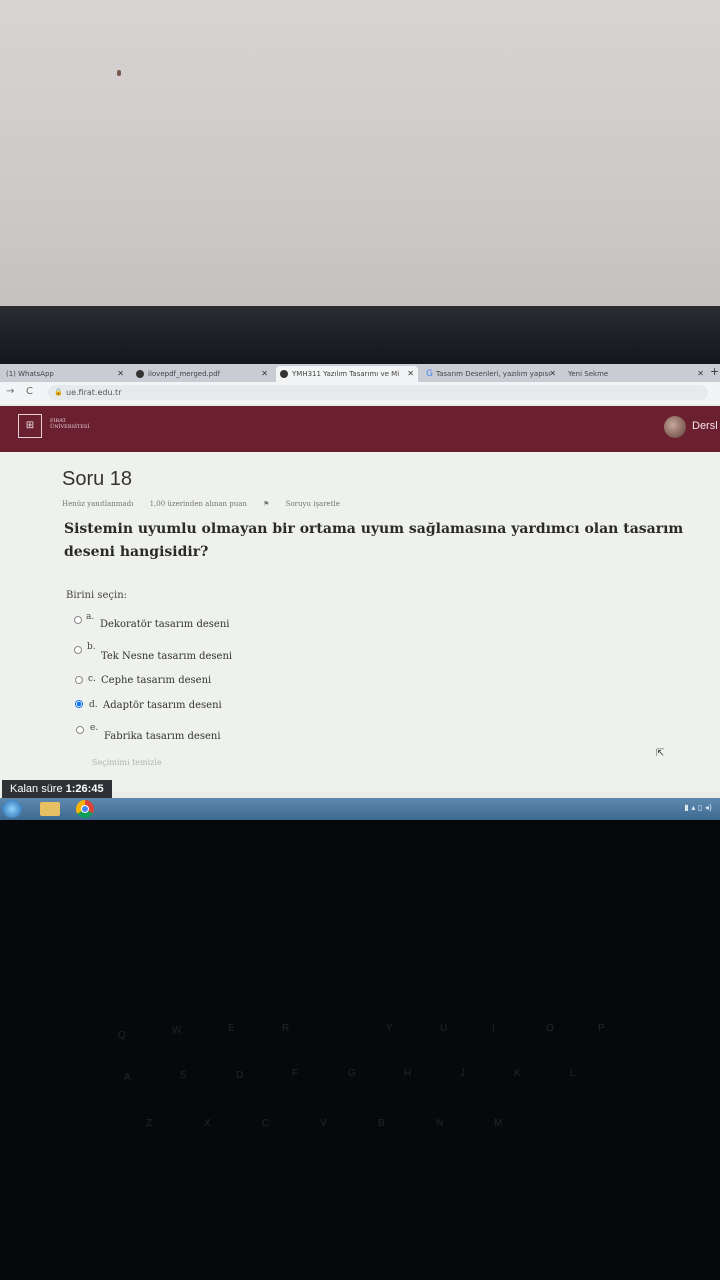  Describe the element at coordinates (675, 427) in the screenshot. I see `avatar` at that location.